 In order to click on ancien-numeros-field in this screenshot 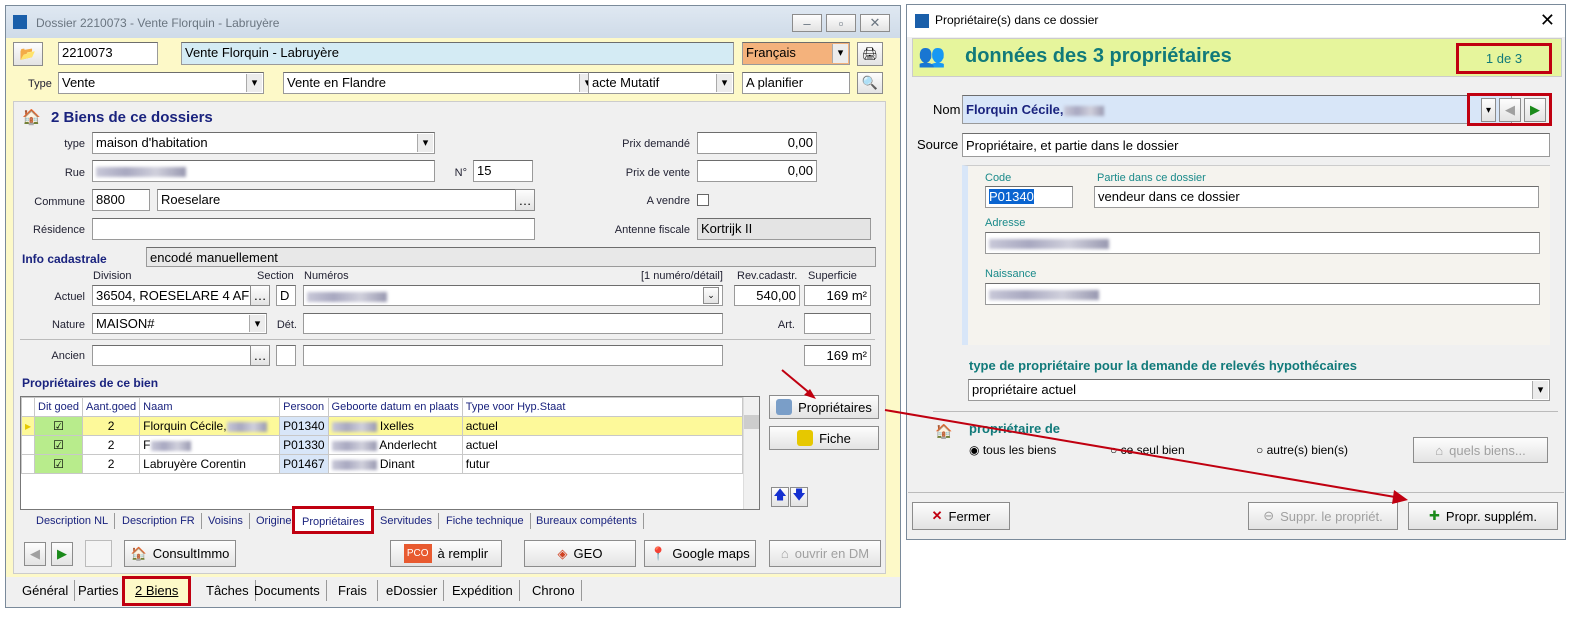, I will do `click(513, 355)`.